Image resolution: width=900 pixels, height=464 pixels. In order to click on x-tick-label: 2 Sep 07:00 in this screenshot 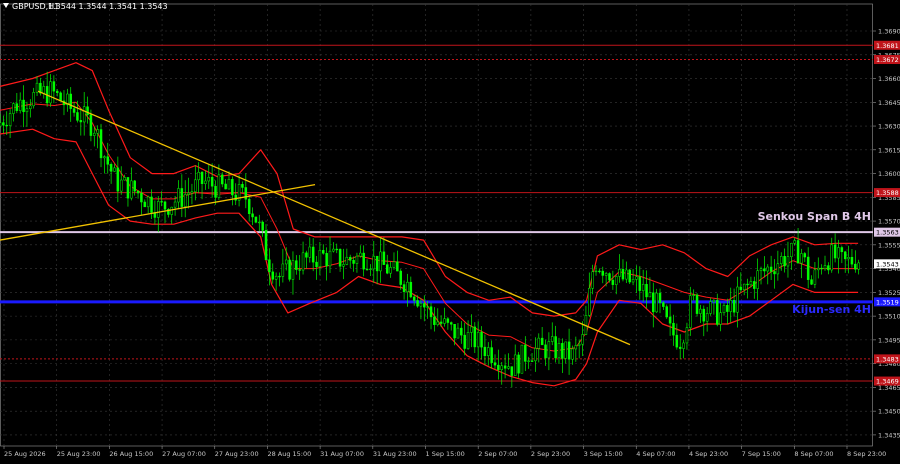, I will do `click(497, 454)`.